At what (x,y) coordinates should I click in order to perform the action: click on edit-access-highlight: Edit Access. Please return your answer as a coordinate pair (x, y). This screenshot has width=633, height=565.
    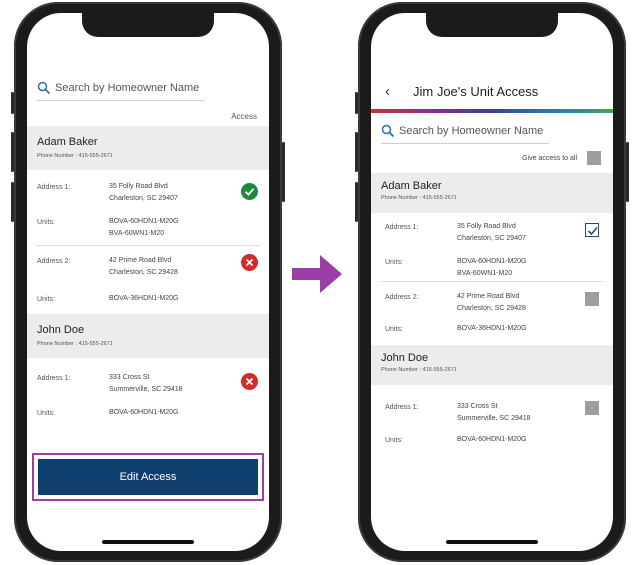
    Looking at the image, I should click on (148, 477).